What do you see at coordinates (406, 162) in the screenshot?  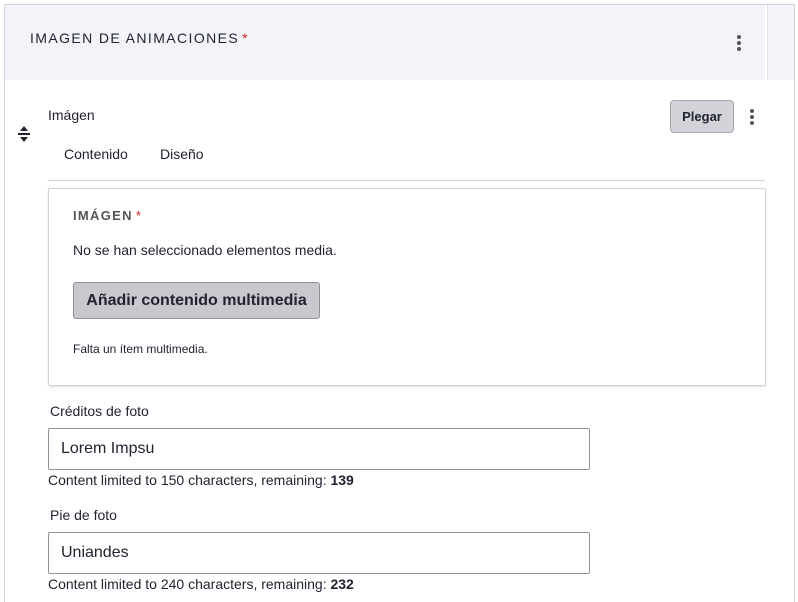 I see `tab-bar: Contenido Diseño` at bounding box center [406, 162].